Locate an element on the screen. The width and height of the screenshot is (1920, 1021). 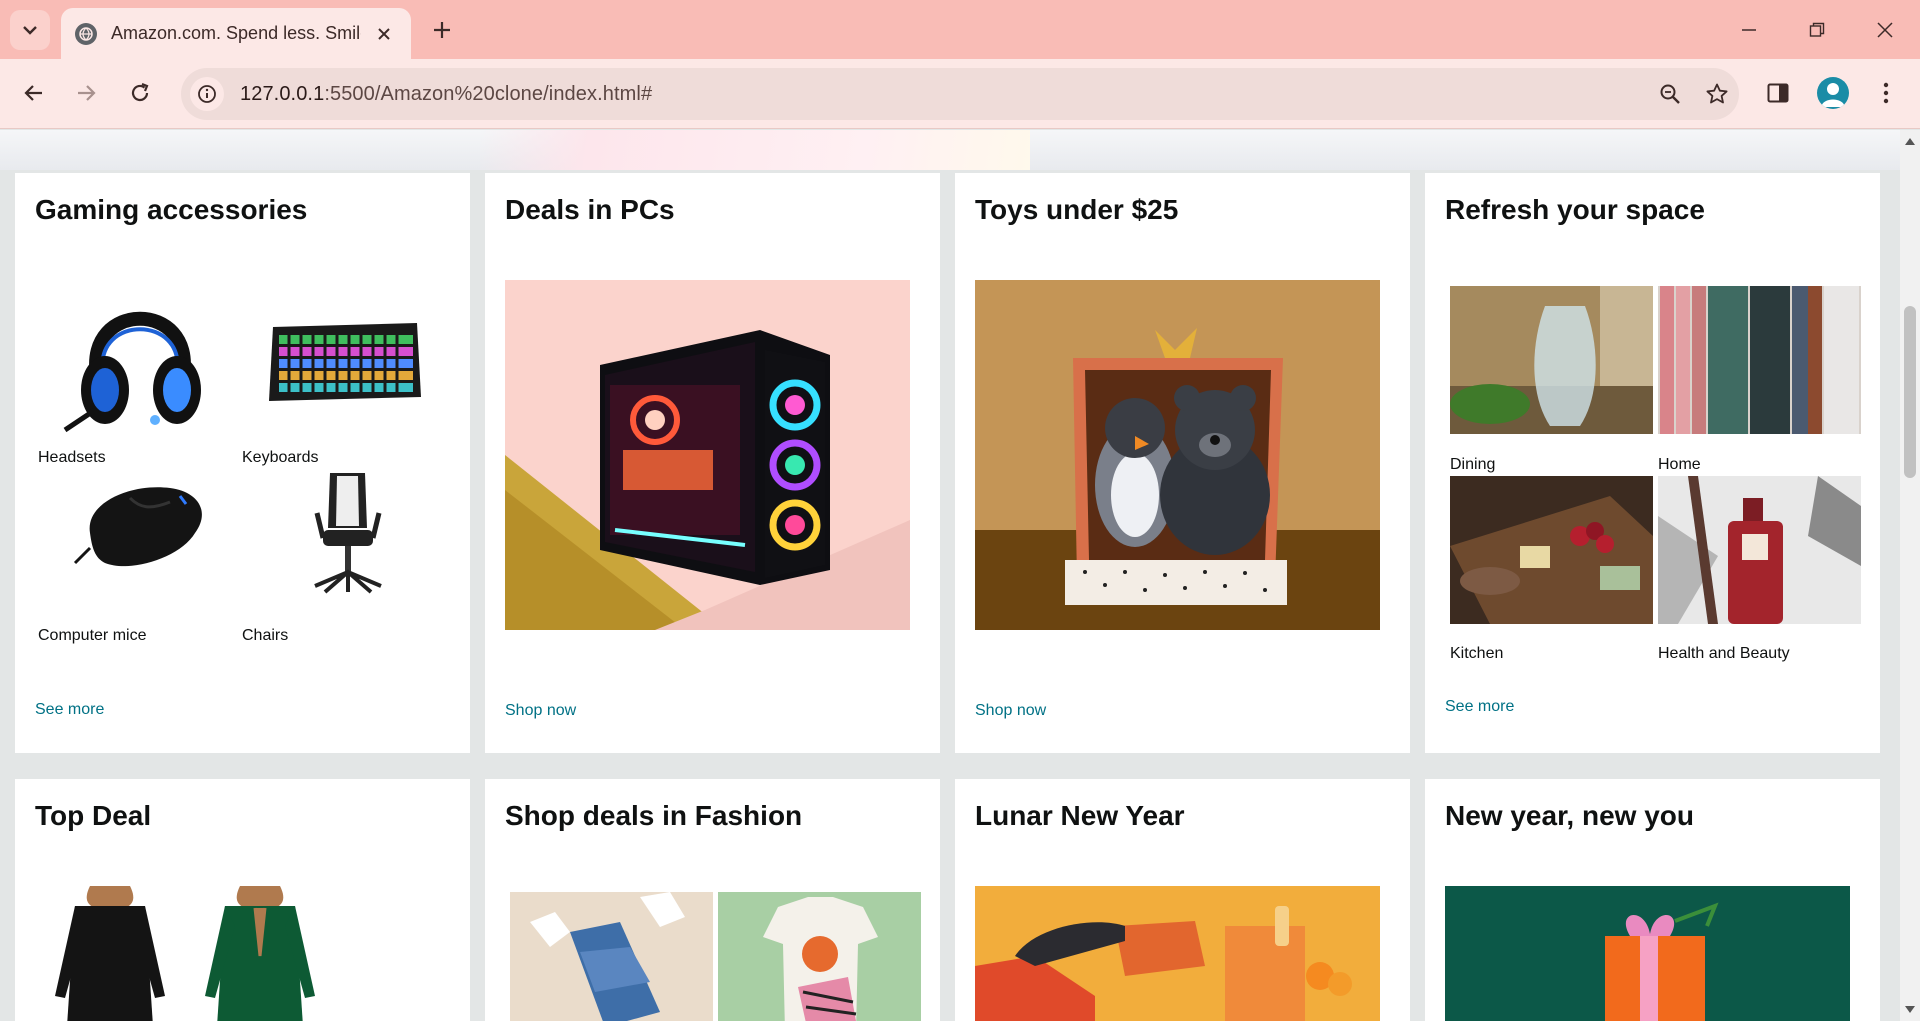
card-title: Gaming accessories is located at coordinates (171, 209).